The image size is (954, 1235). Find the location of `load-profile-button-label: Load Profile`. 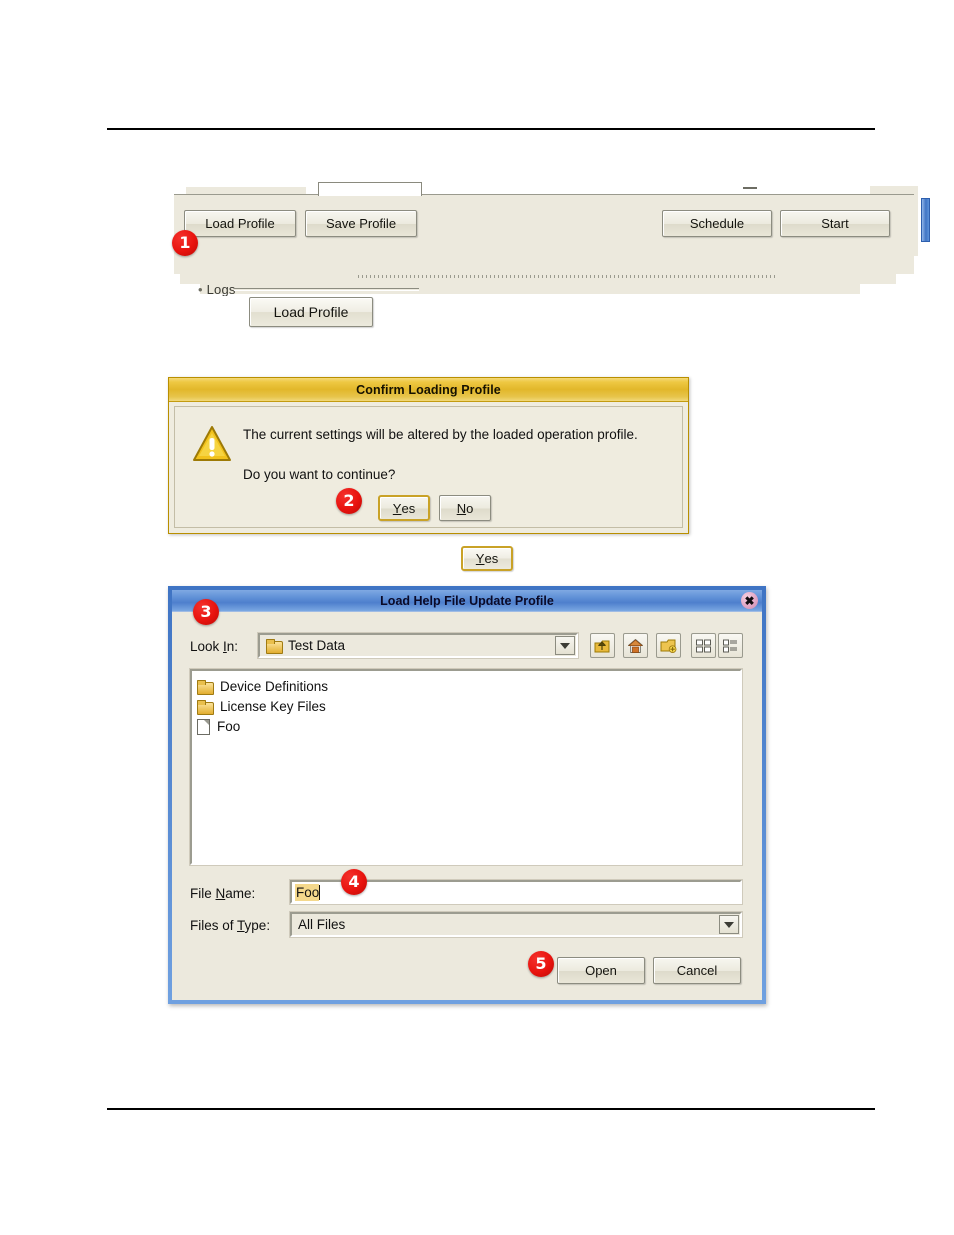

load-profile-button-label: Load Profile is located at coordinates (240, 223).